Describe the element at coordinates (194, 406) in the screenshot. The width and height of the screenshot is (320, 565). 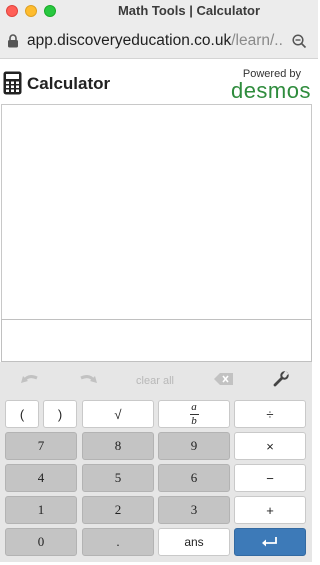
I see `fraction-numerator: a` at that location.